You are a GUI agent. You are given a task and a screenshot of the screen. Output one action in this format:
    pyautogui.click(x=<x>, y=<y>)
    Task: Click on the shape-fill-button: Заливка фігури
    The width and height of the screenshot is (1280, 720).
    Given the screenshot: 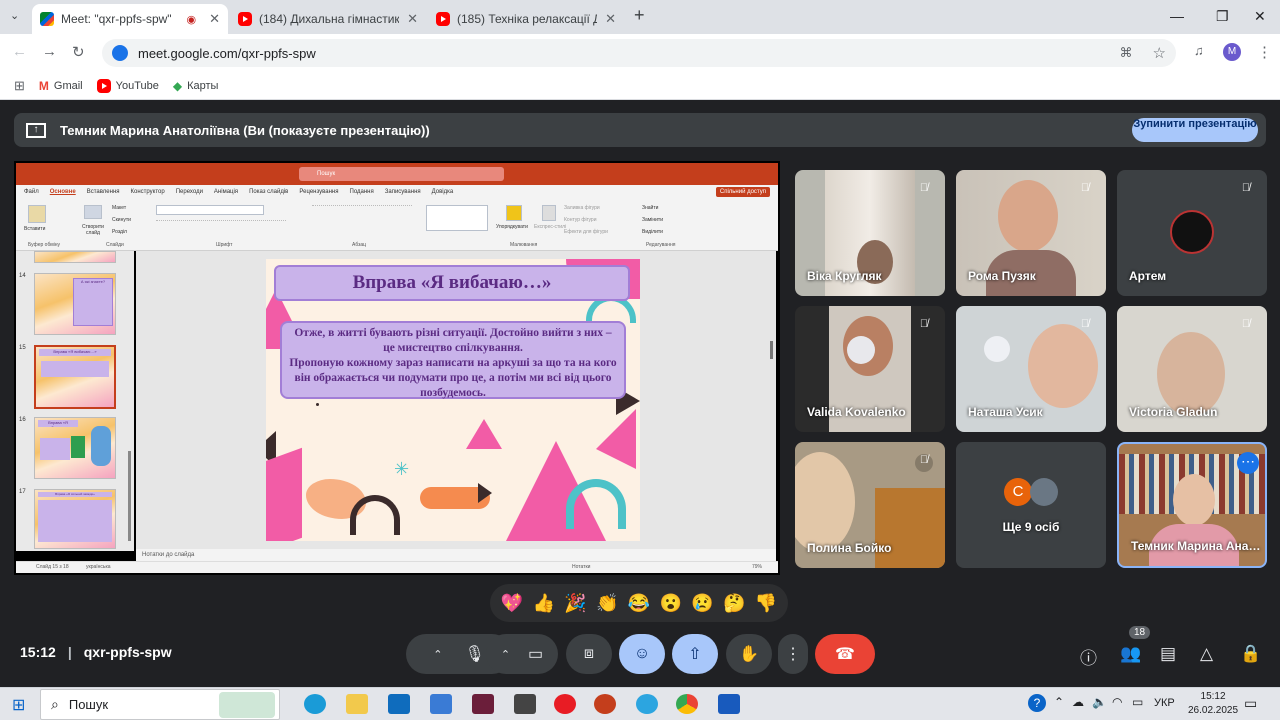 What is the action you would take?
    pyautogui.click(x=582, y=208)
    